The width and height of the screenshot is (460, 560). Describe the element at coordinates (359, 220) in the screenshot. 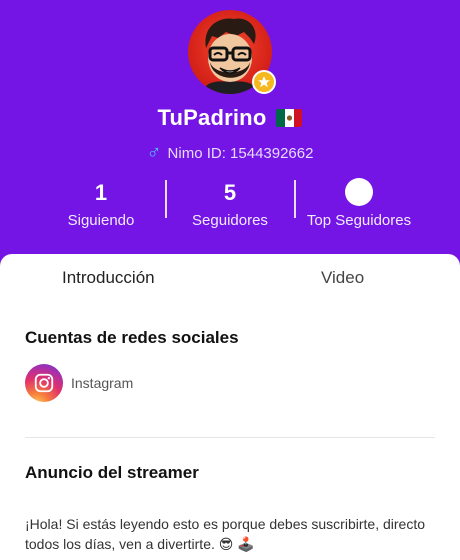

I see `stat-top-followers-label: Top Seguidores` at that location.